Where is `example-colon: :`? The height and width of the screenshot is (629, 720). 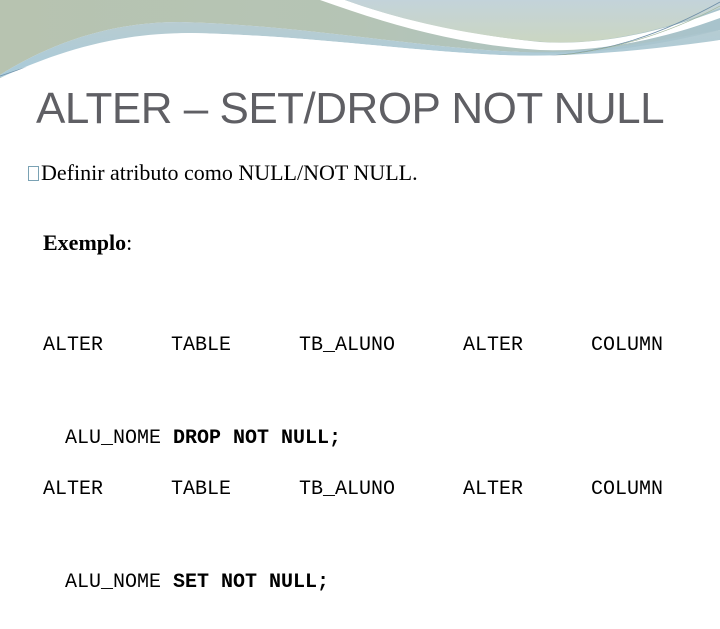 example-colon: : is located at coordinates (129, 242).